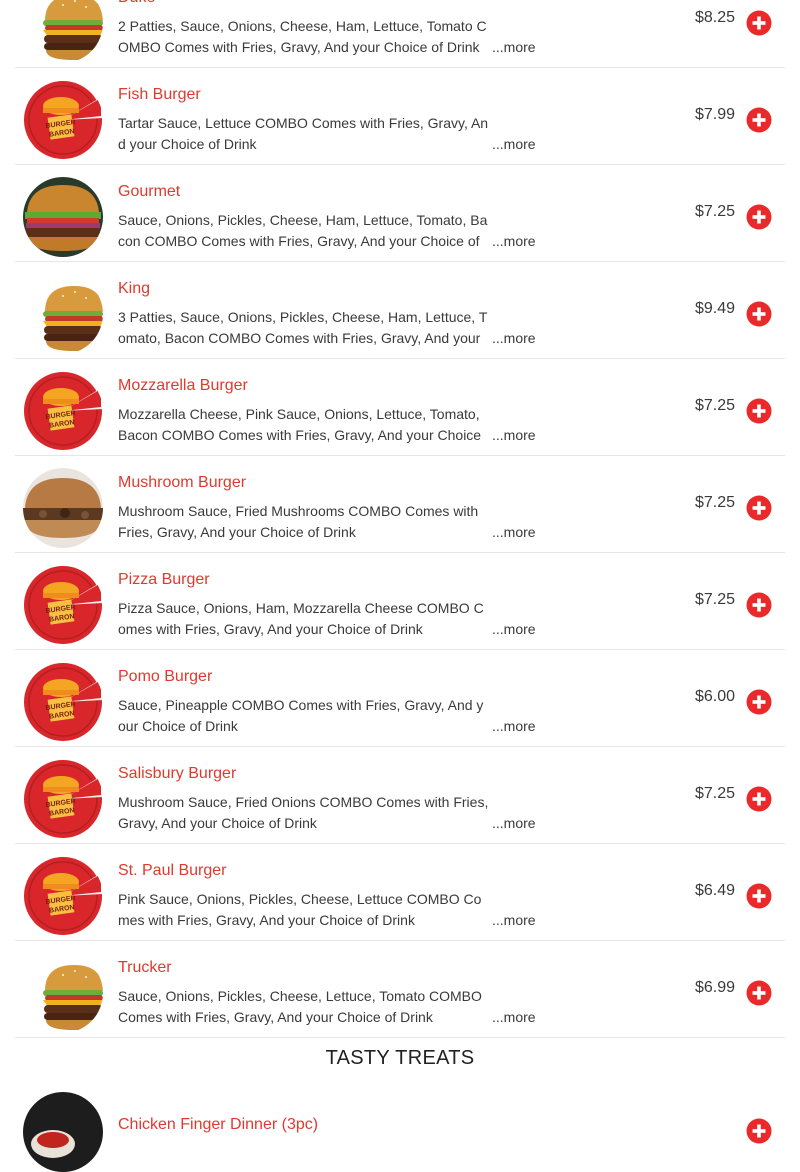 The width and height of the screenshot is (800, 1172). What do you see at coordinates (715, 114) in the screenshot?
I see `item-price: $7.99` at bounding box center [715, 114].